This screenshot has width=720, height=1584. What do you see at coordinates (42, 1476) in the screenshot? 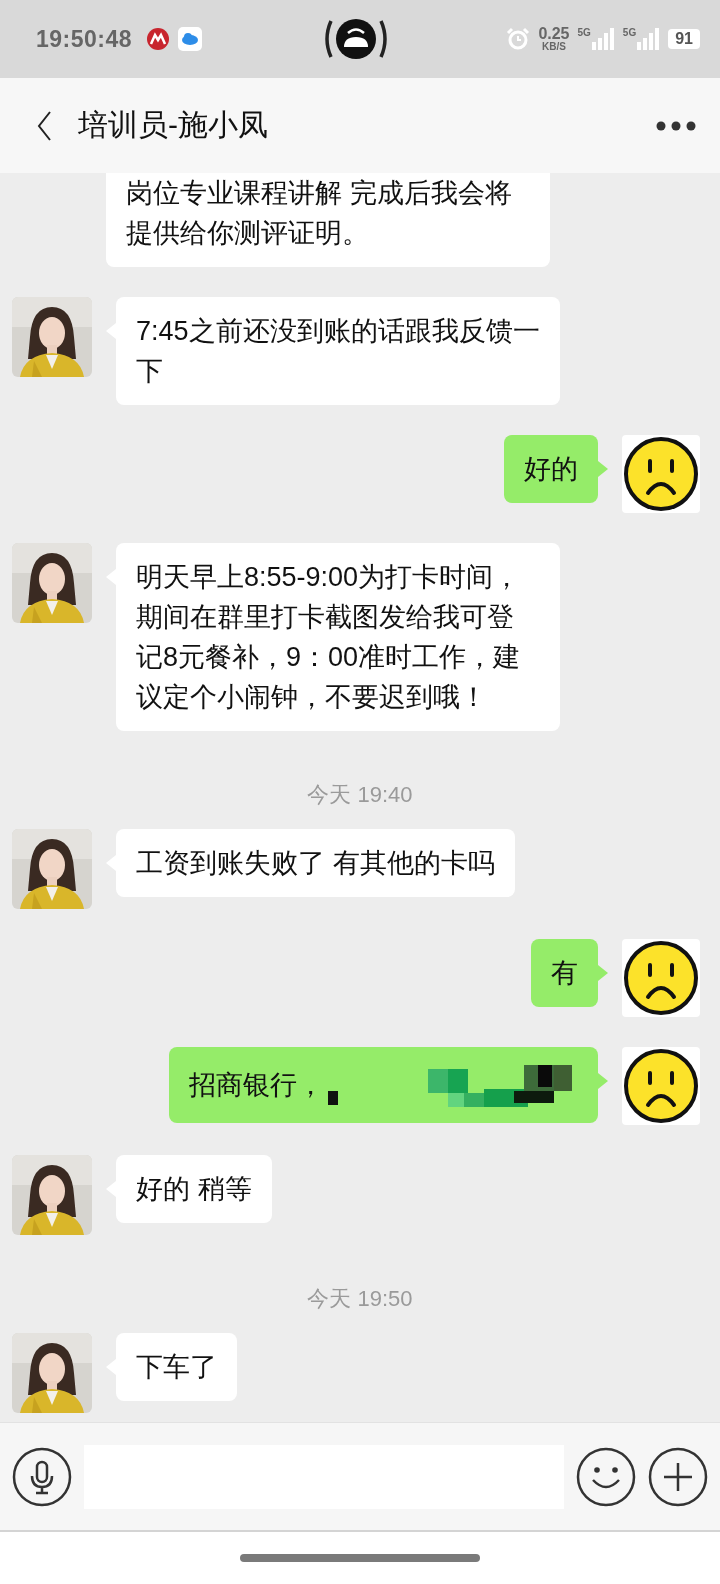
I see `voice-icon` at bounding box center [42, 1476].